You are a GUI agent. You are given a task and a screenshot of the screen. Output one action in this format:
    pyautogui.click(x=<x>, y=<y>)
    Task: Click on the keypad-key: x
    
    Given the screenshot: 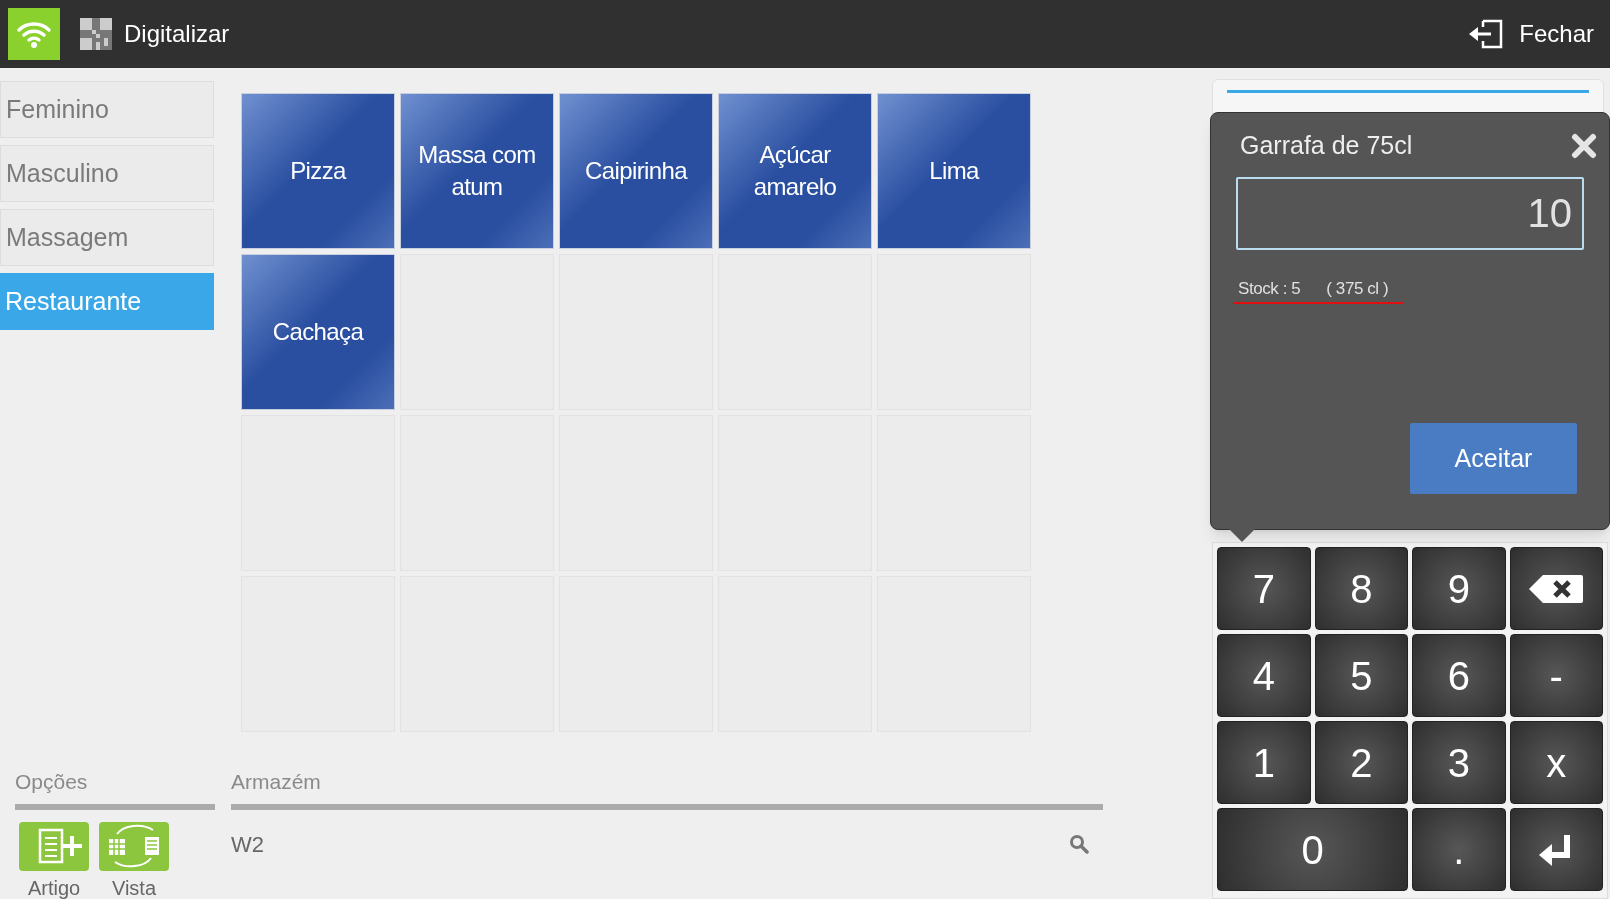 What is the action you would take?
    pyautogui.click(x=1556, y=762)
    